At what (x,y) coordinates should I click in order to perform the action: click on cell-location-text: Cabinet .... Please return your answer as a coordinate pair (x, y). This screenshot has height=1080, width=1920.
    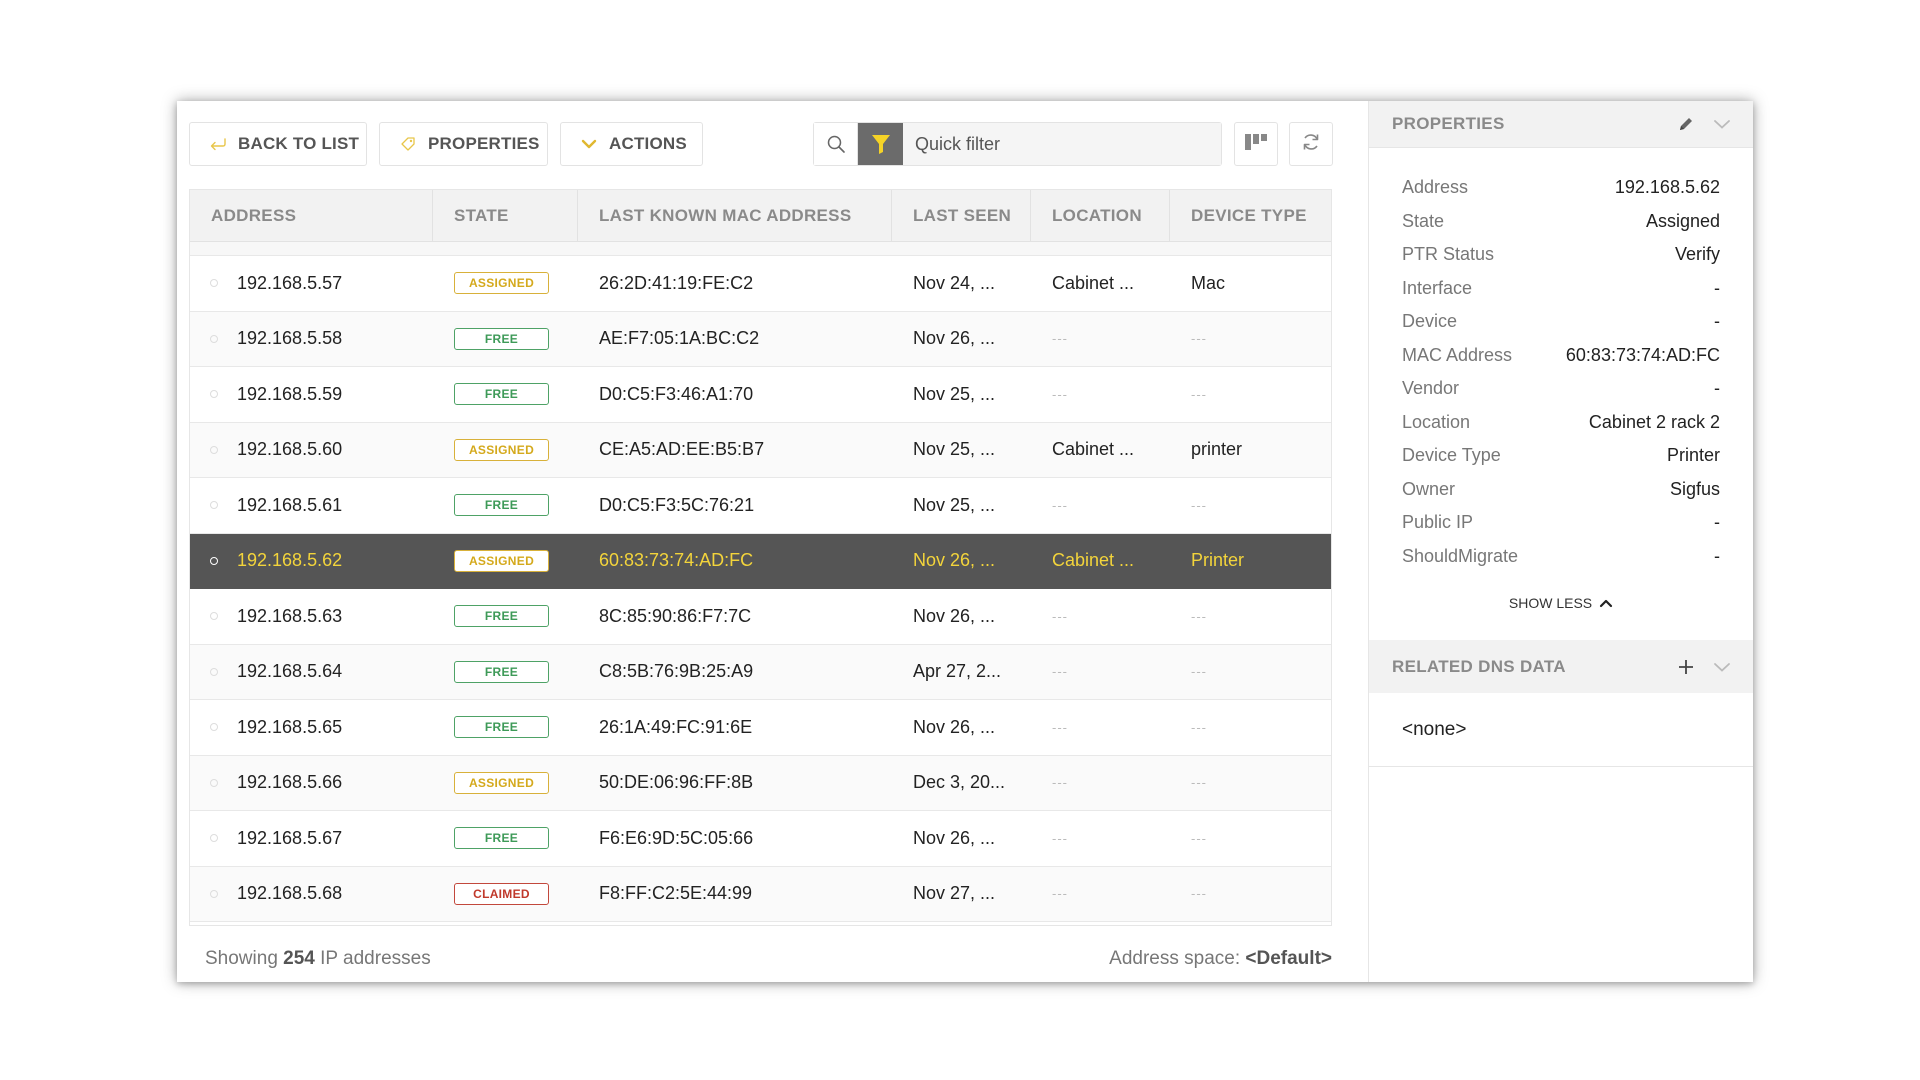
    Looking at the image, I should click on (1093, 282).